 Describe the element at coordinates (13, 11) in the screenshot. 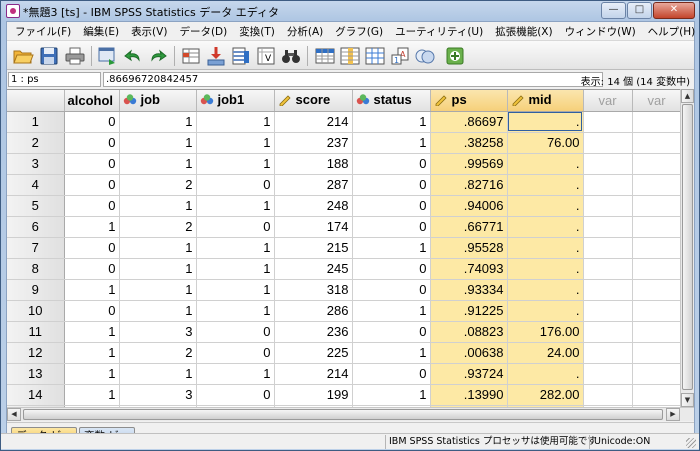

I see `spss-app-icon` at that location.